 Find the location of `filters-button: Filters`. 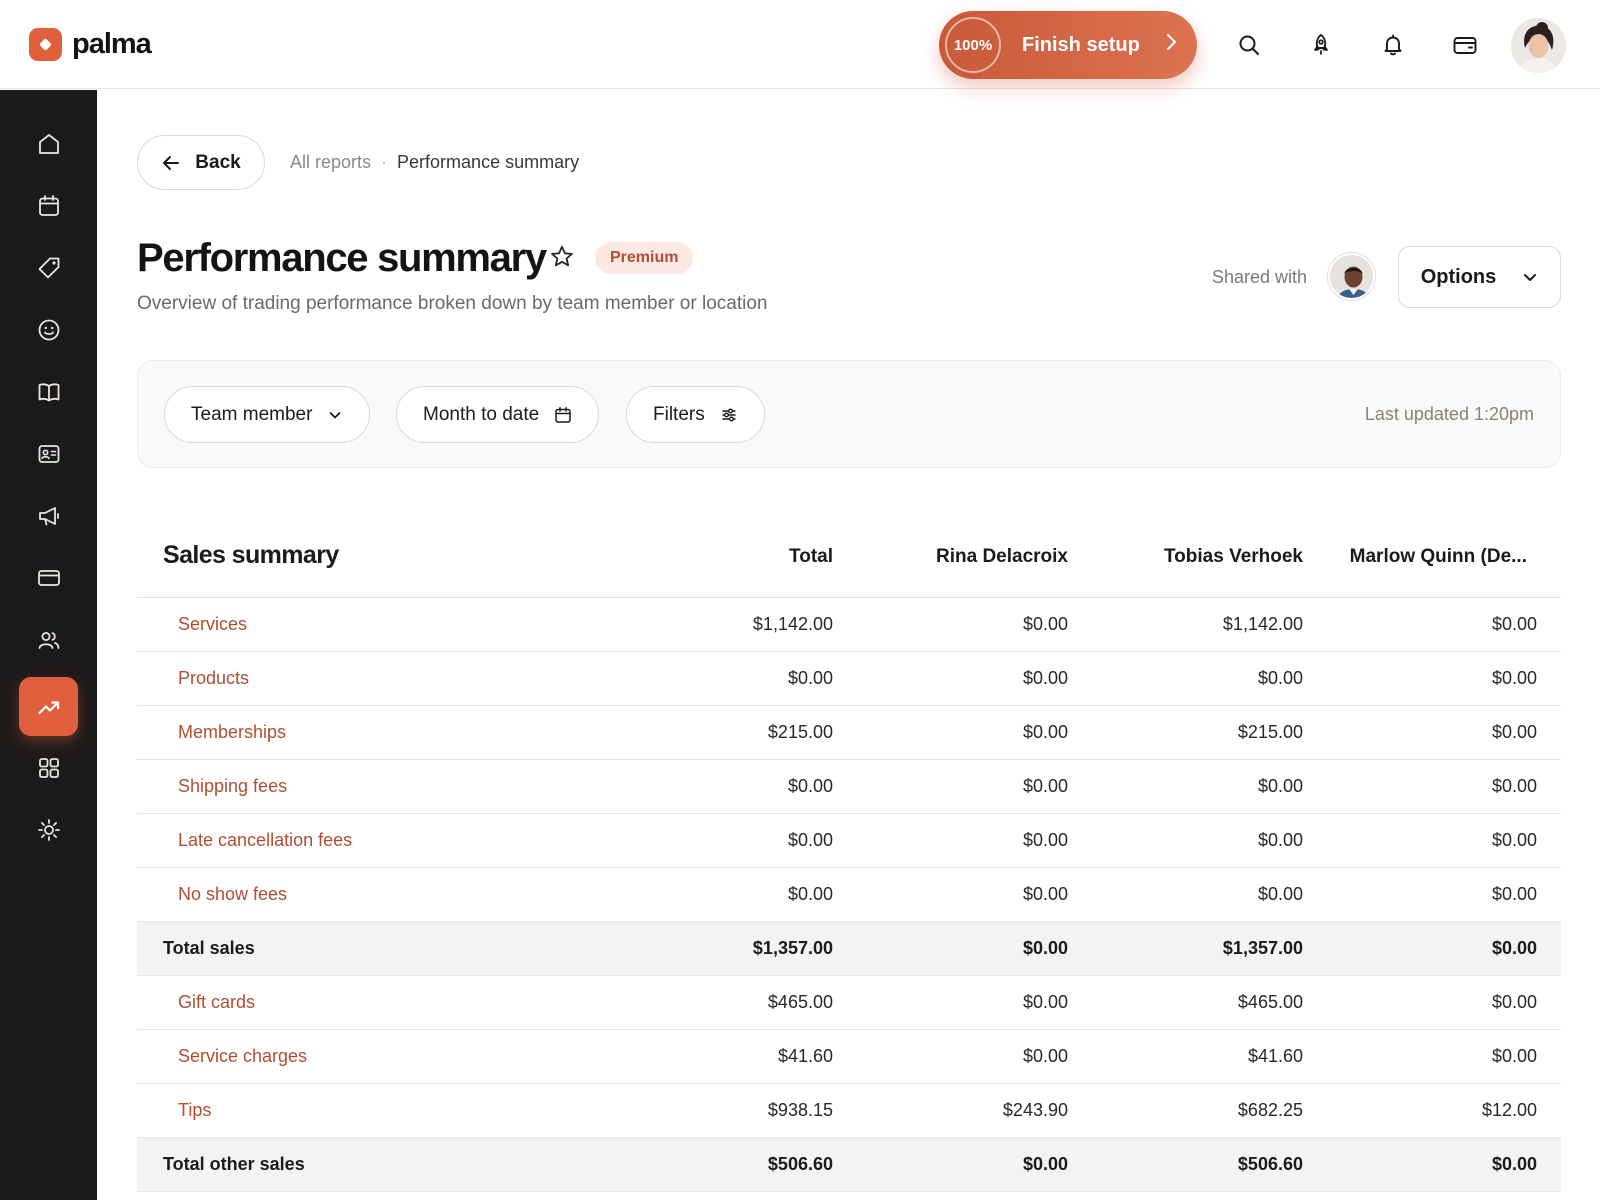

filters-button: Filters is located at coordinates (695, 414).